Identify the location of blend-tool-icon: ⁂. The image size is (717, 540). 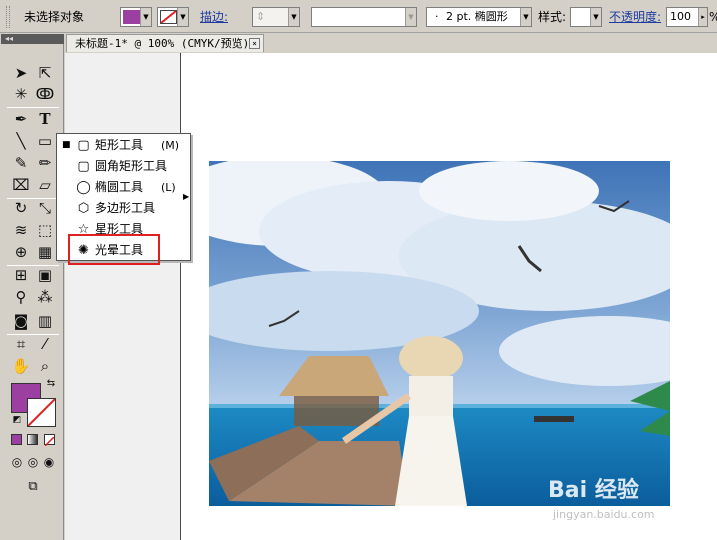
(45, 297).